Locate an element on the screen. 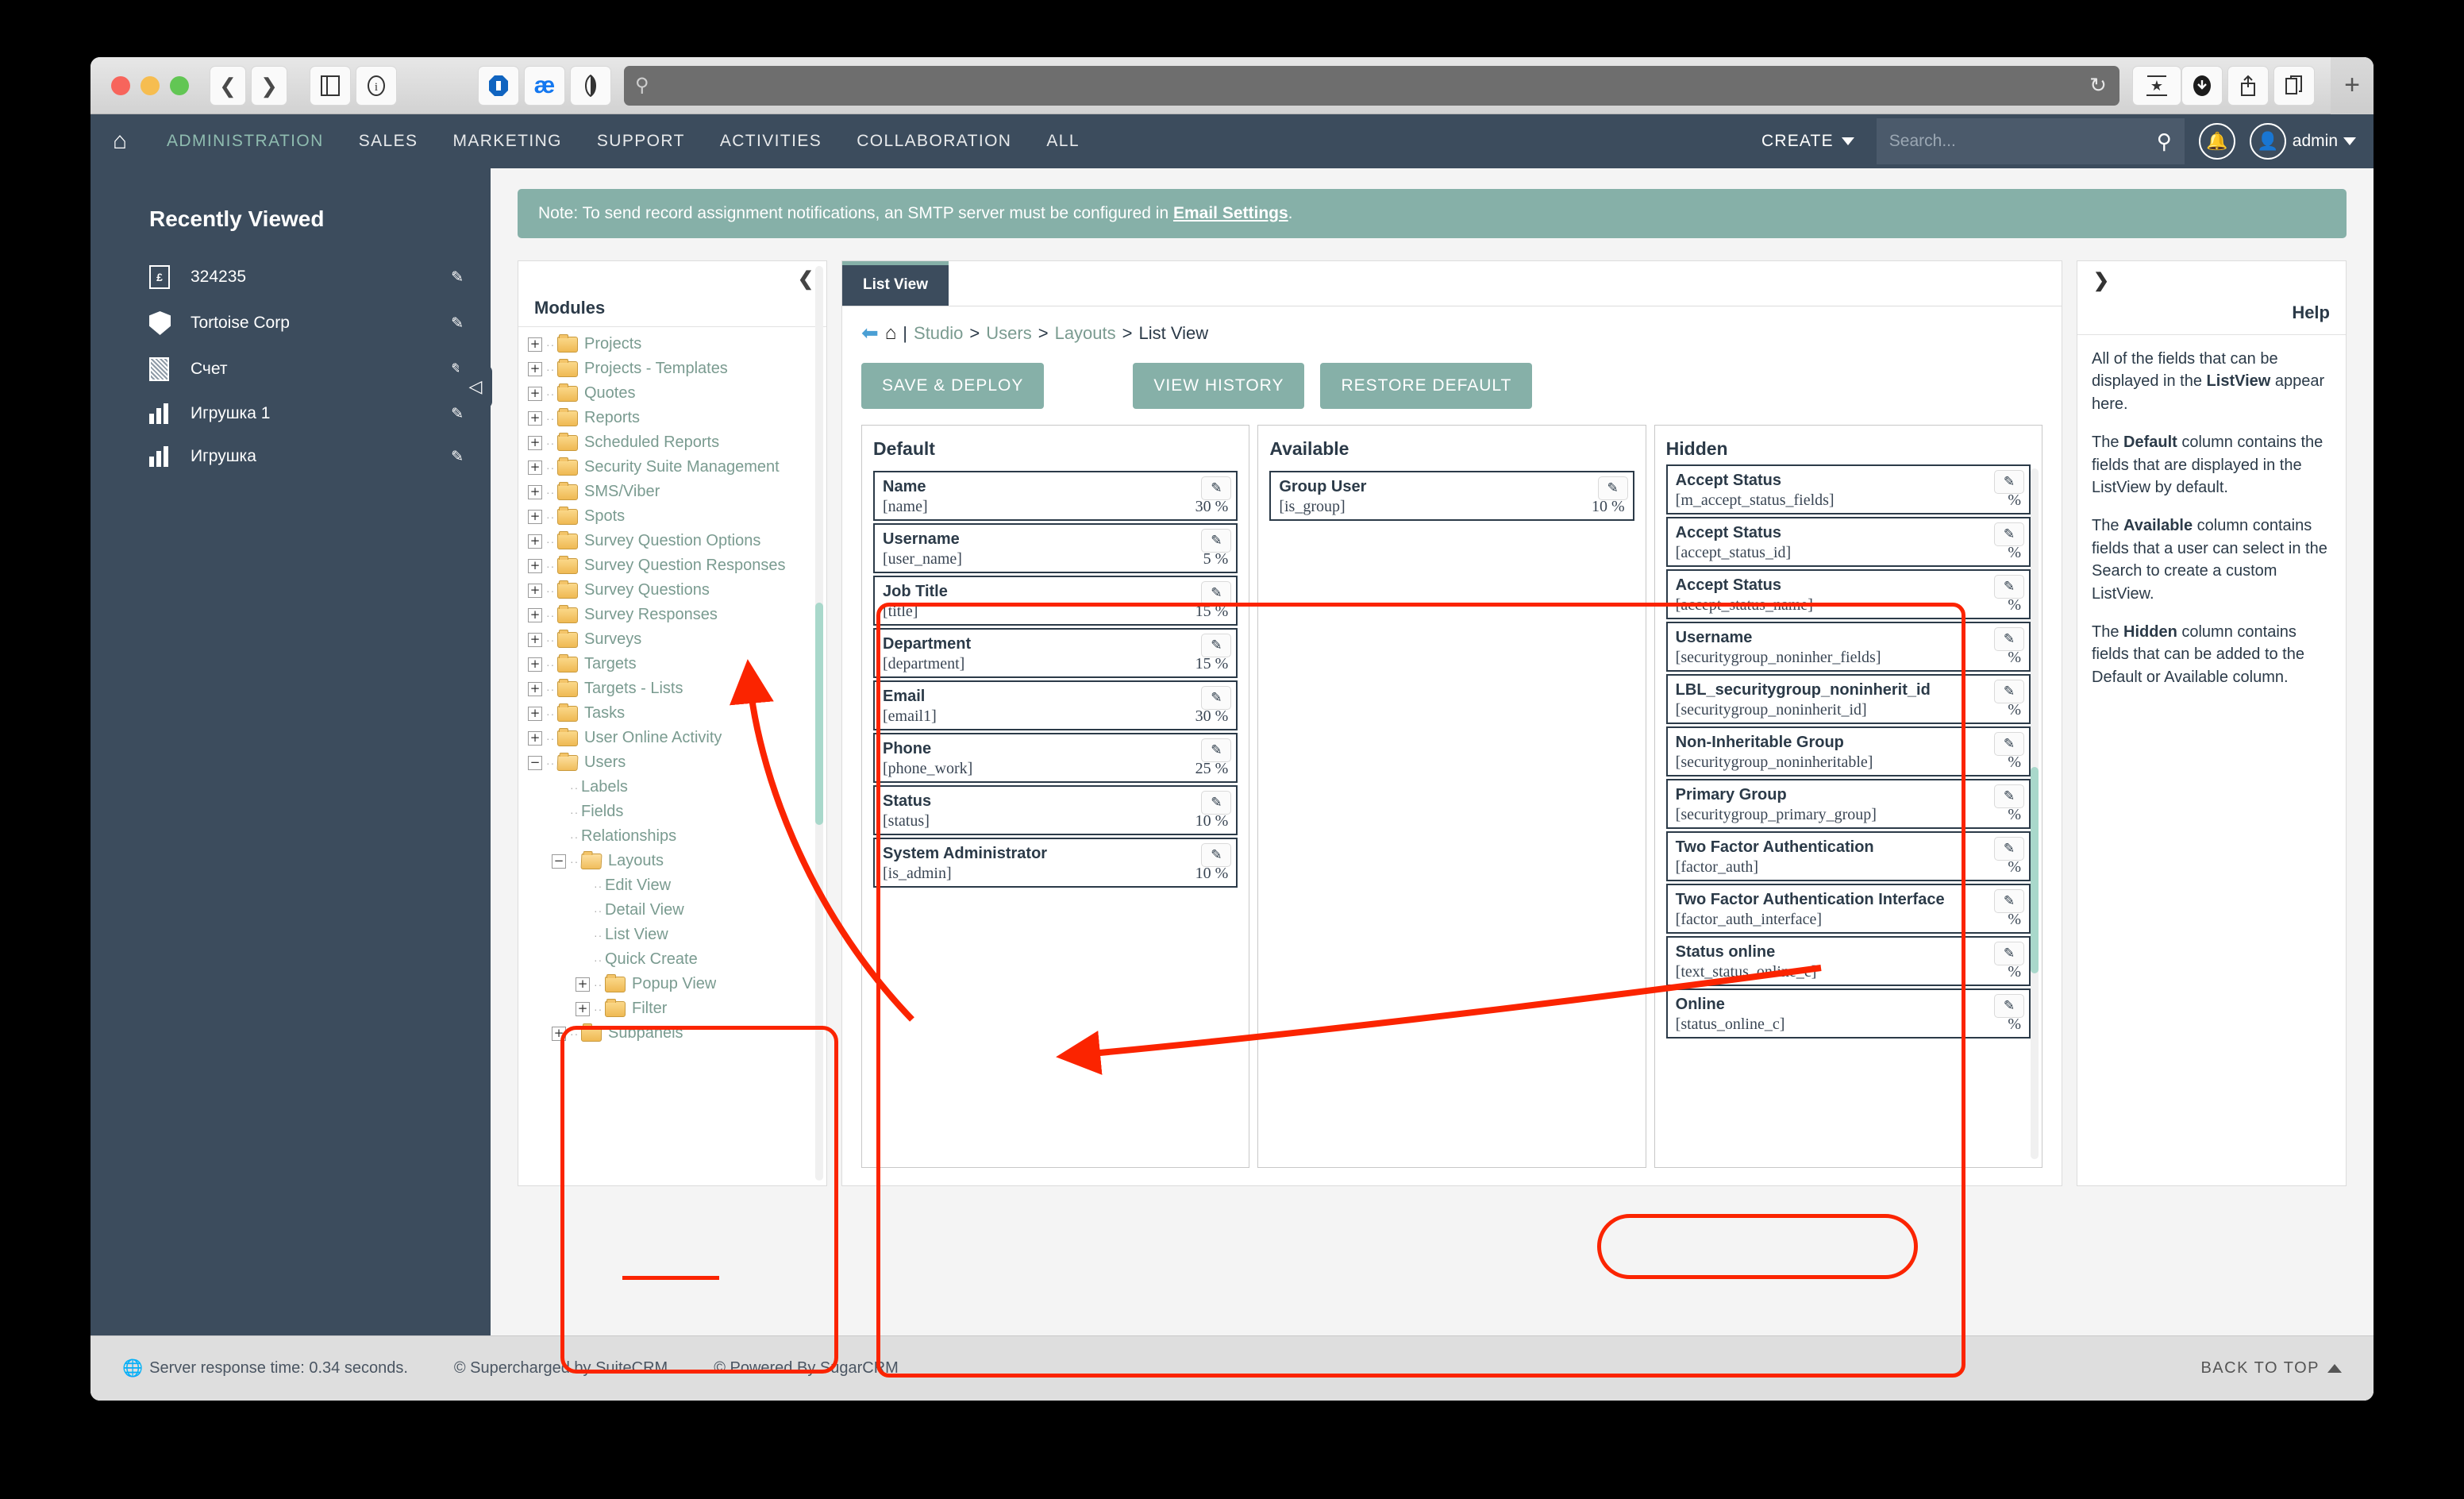  tree-item-detail-view: ·· Detail View is located at coordinates (674, 910).